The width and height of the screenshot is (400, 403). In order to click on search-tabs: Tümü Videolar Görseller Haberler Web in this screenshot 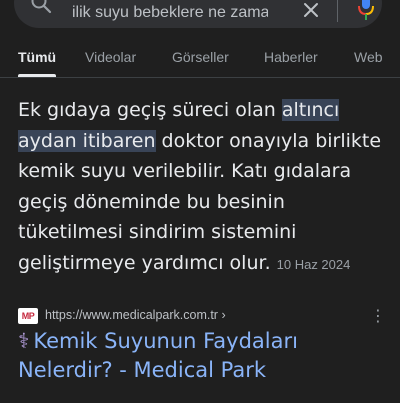, I will do `click(200, 60)`.